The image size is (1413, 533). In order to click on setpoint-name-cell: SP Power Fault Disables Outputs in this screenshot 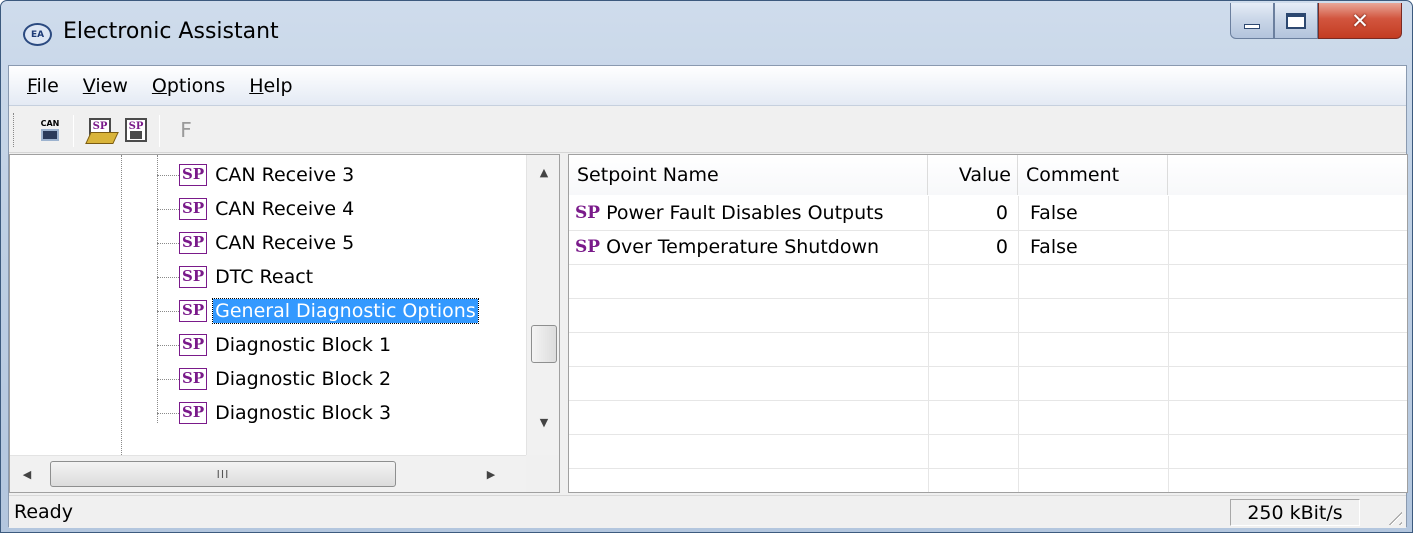, I will do `click(748, 213)`.